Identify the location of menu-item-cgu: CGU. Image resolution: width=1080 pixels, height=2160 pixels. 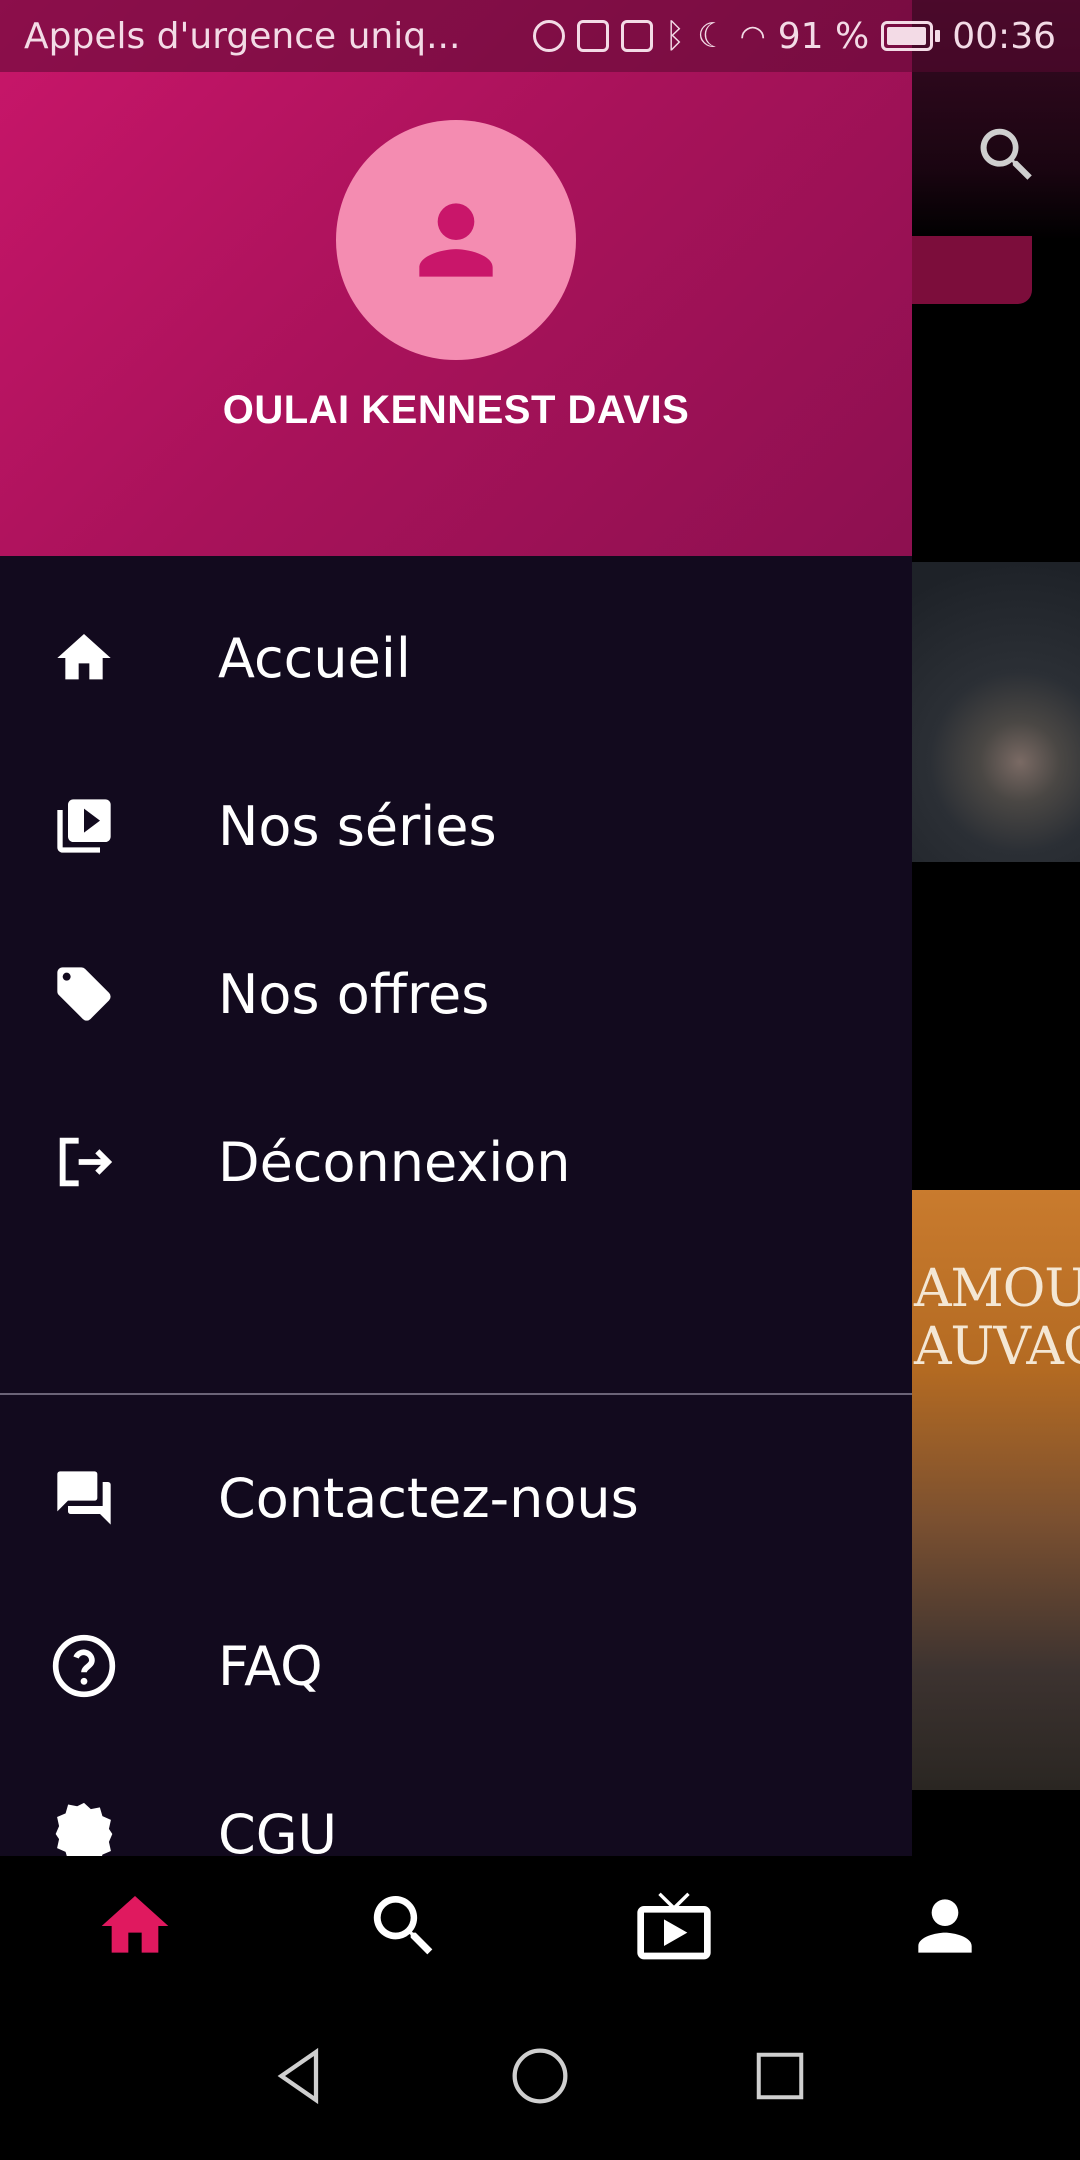
(456, 1803).